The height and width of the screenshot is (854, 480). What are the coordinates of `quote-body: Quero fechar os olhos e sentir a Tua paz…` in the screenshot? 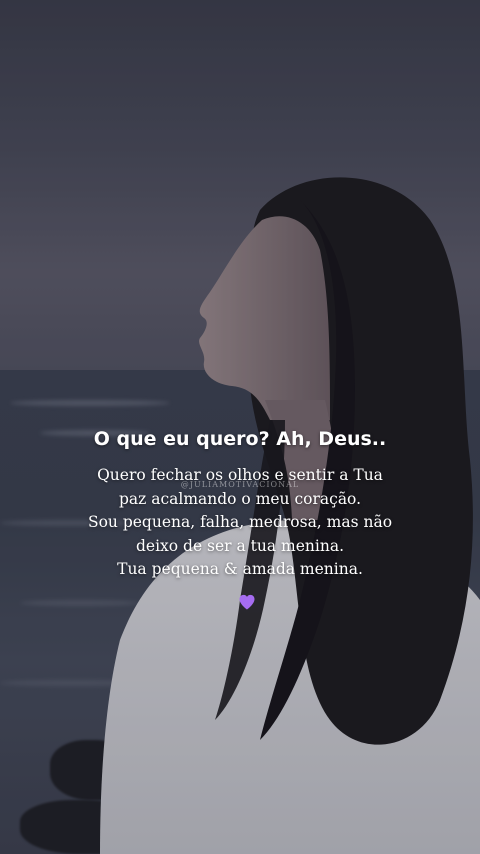 It's located at (240, 523).